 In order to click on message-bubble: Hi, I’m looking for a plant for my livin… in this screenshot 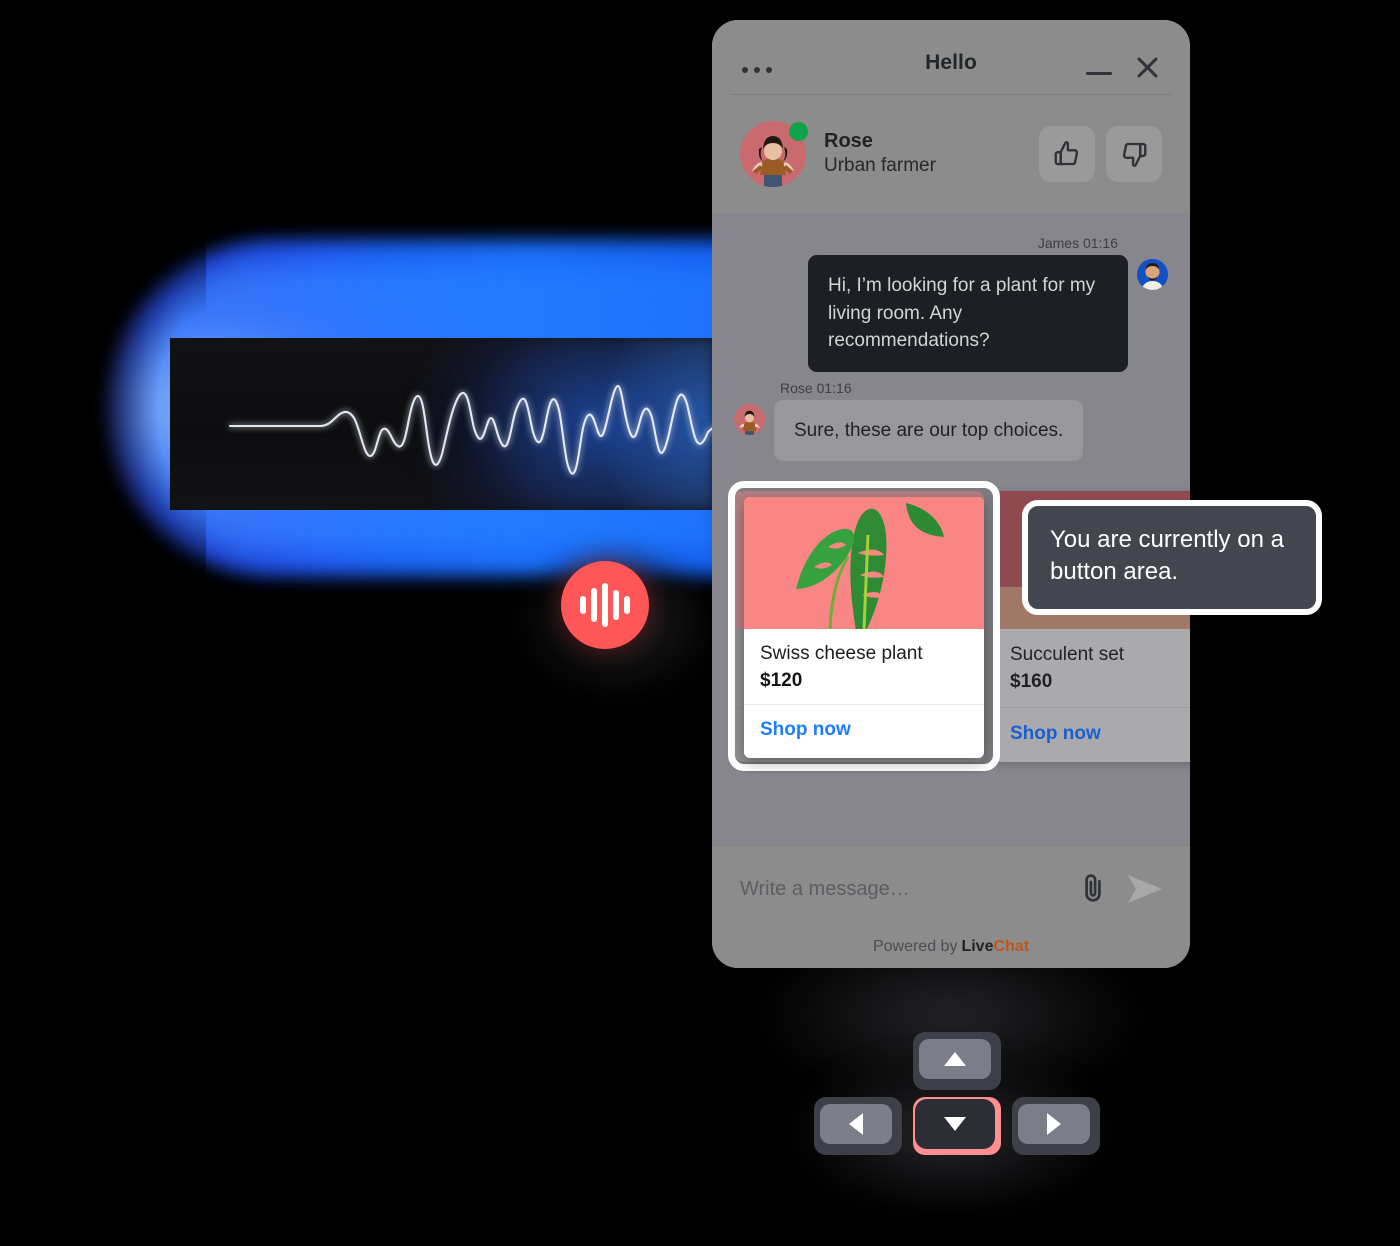, I will do `click(968, 313)`.